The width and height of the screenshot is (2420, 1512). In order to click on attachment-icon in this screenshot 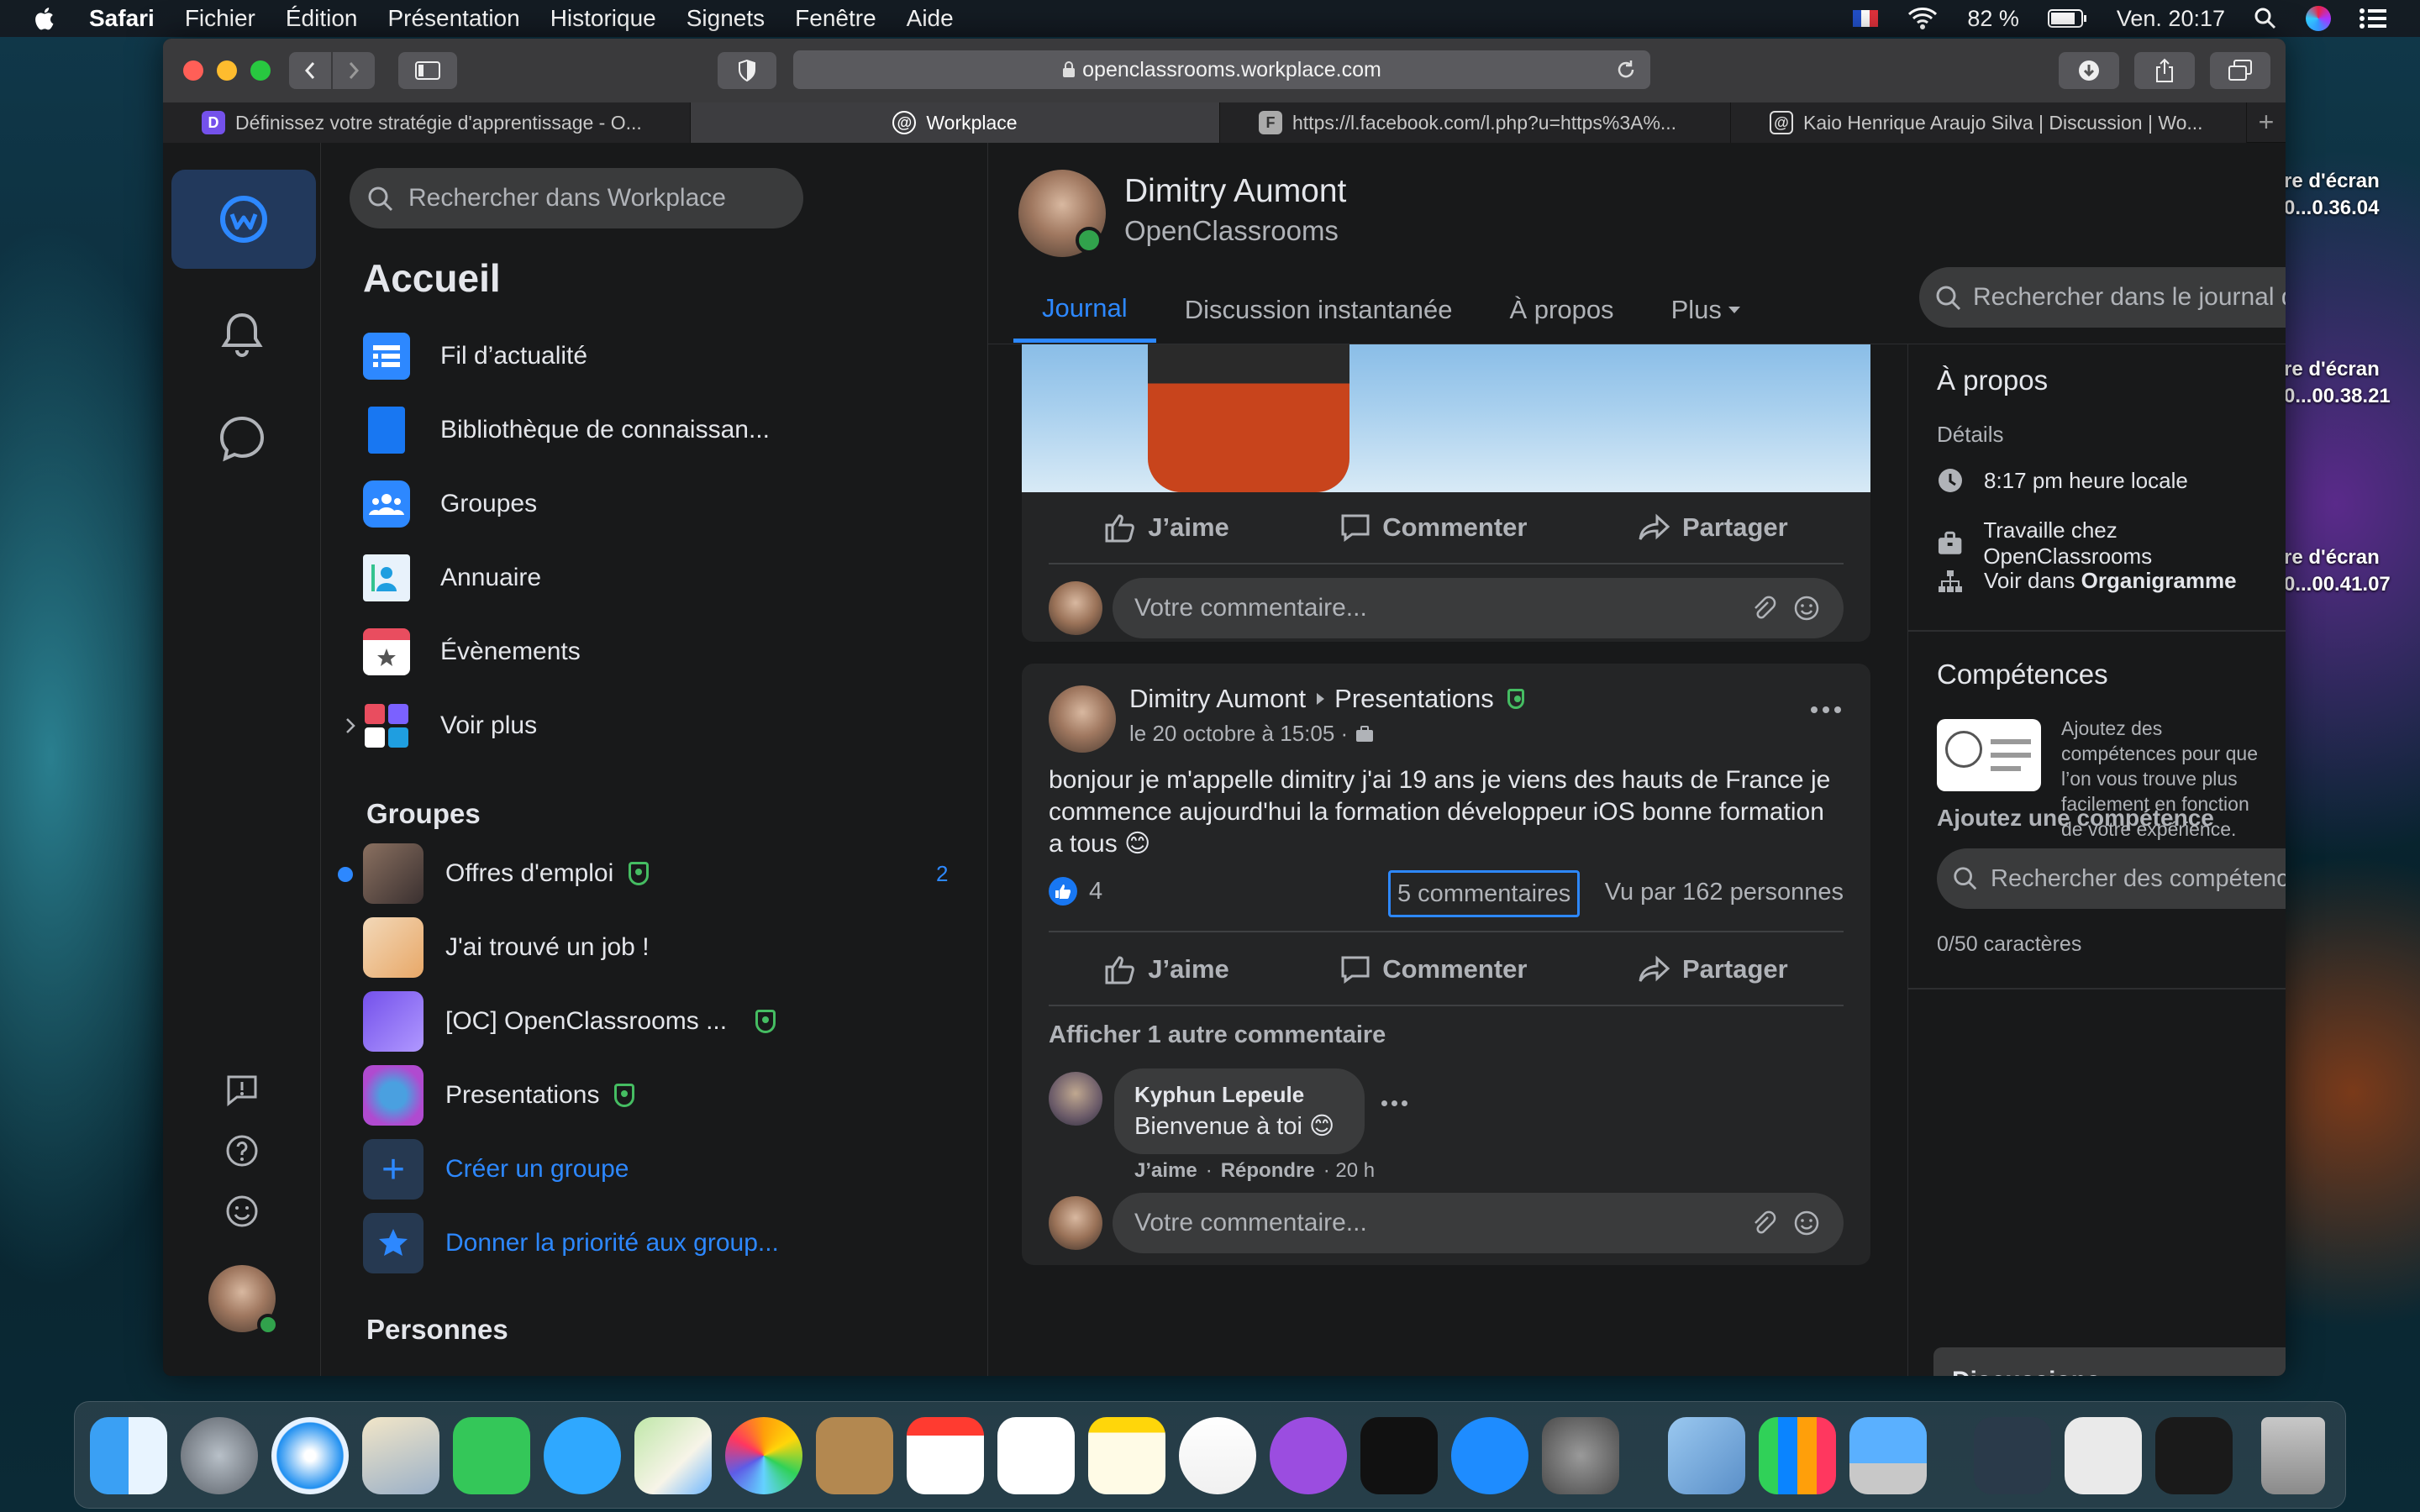, I will do `click(1763, 1223)`.